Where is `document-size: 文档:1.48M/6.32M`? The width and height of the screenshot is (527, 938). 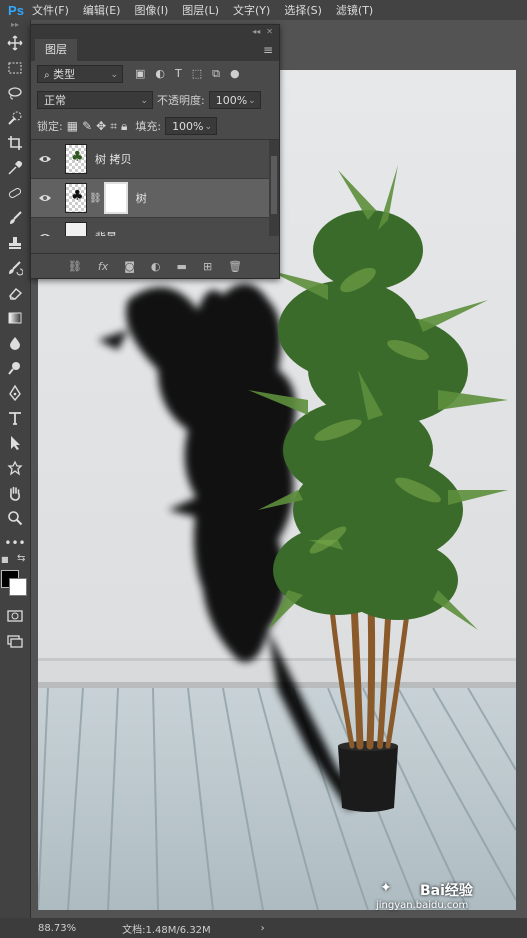
document-size: 文档:1.48M/6.32M is located at coordinates (166, 930).